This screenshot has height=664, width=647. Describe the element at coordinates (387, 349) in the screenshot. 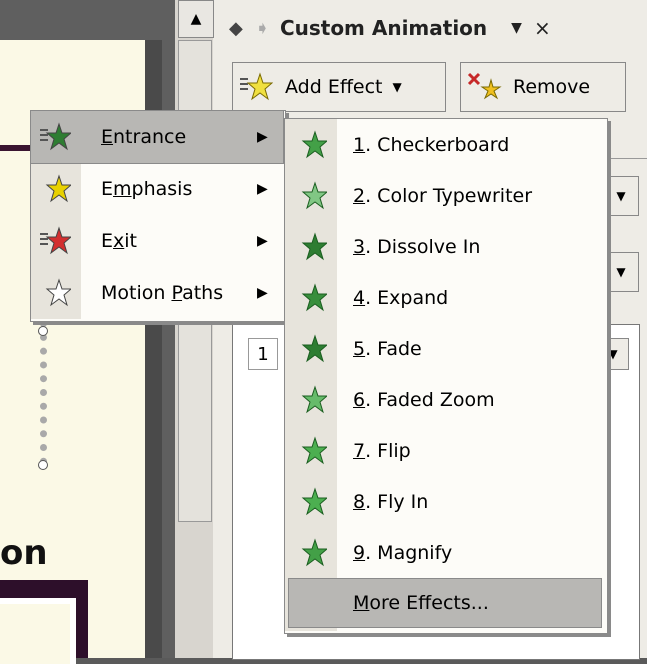

I see `effect-label: 5. Fade` at that location.